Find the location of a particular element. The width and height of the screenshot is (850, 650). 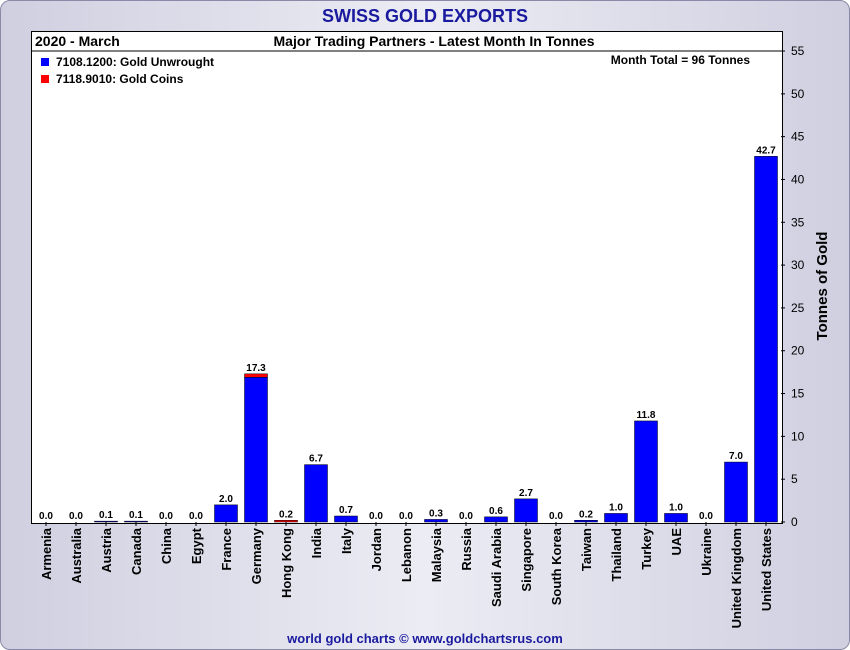

x-tick-label: Malaysia is located at coordinates (436, 554).